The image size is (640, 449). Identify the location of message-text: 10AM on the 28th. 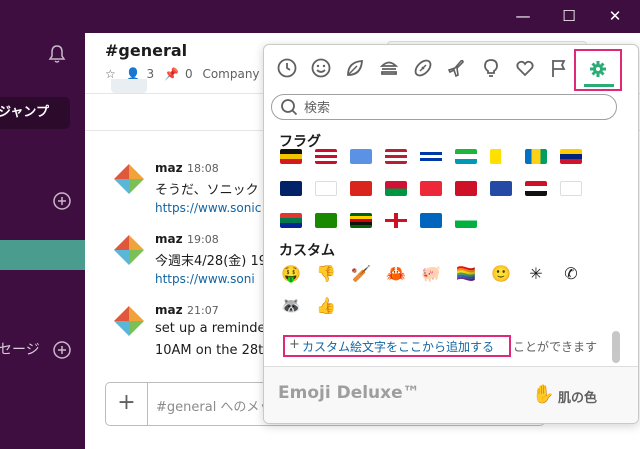
(213, 350).